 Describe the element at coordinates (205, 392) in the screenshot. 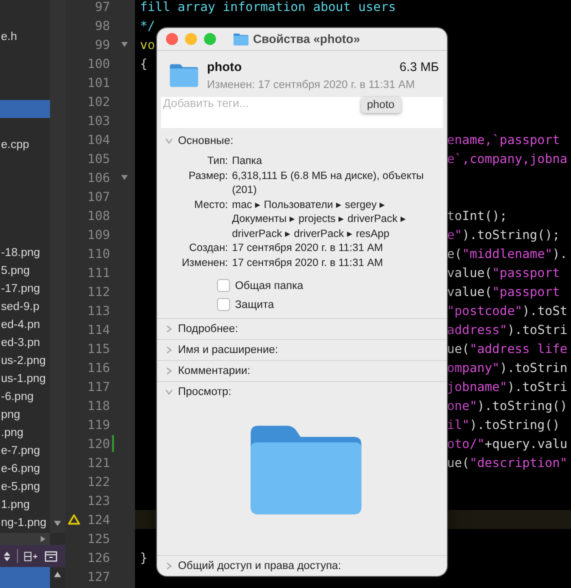

I see `section-header: Просмотр:` at that location.